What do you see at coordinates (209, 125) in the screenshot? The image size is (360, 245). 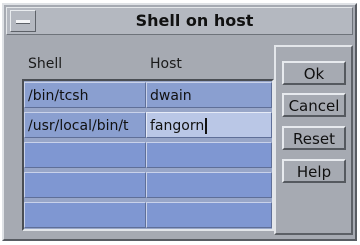 I see `table-cell-host-editing: fangorn` at bounding box center [209, 125].